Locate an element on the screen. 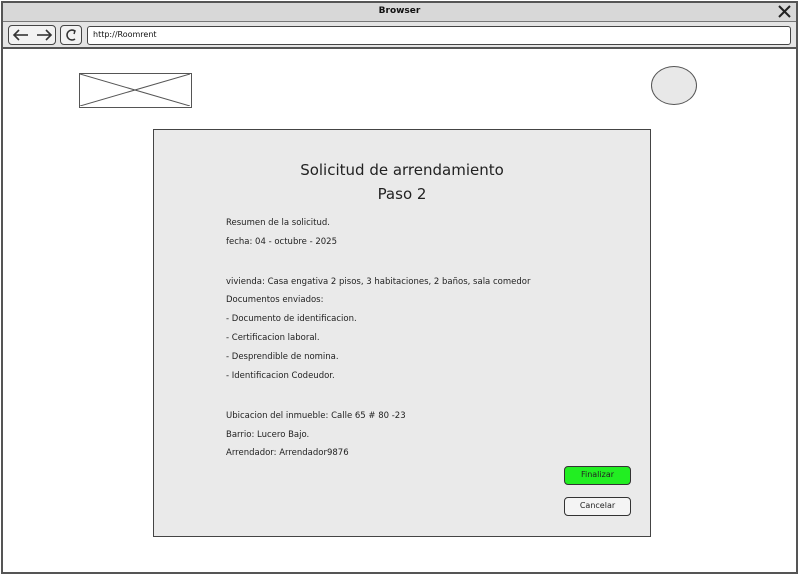 The width and height of the screenshot is (800, 576). reload-icon is located at coordinates (71, 35).